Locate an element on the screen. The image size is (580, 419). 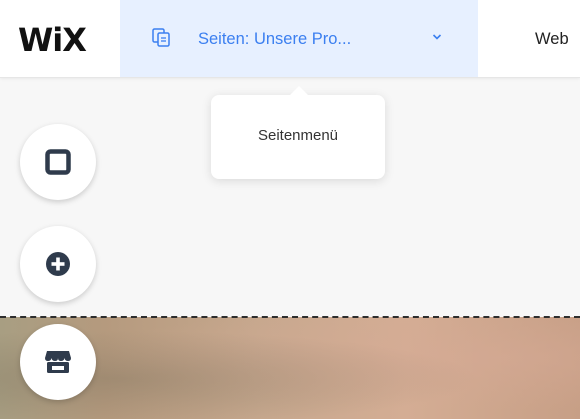
store-icon is located at coordinates (58, 362).